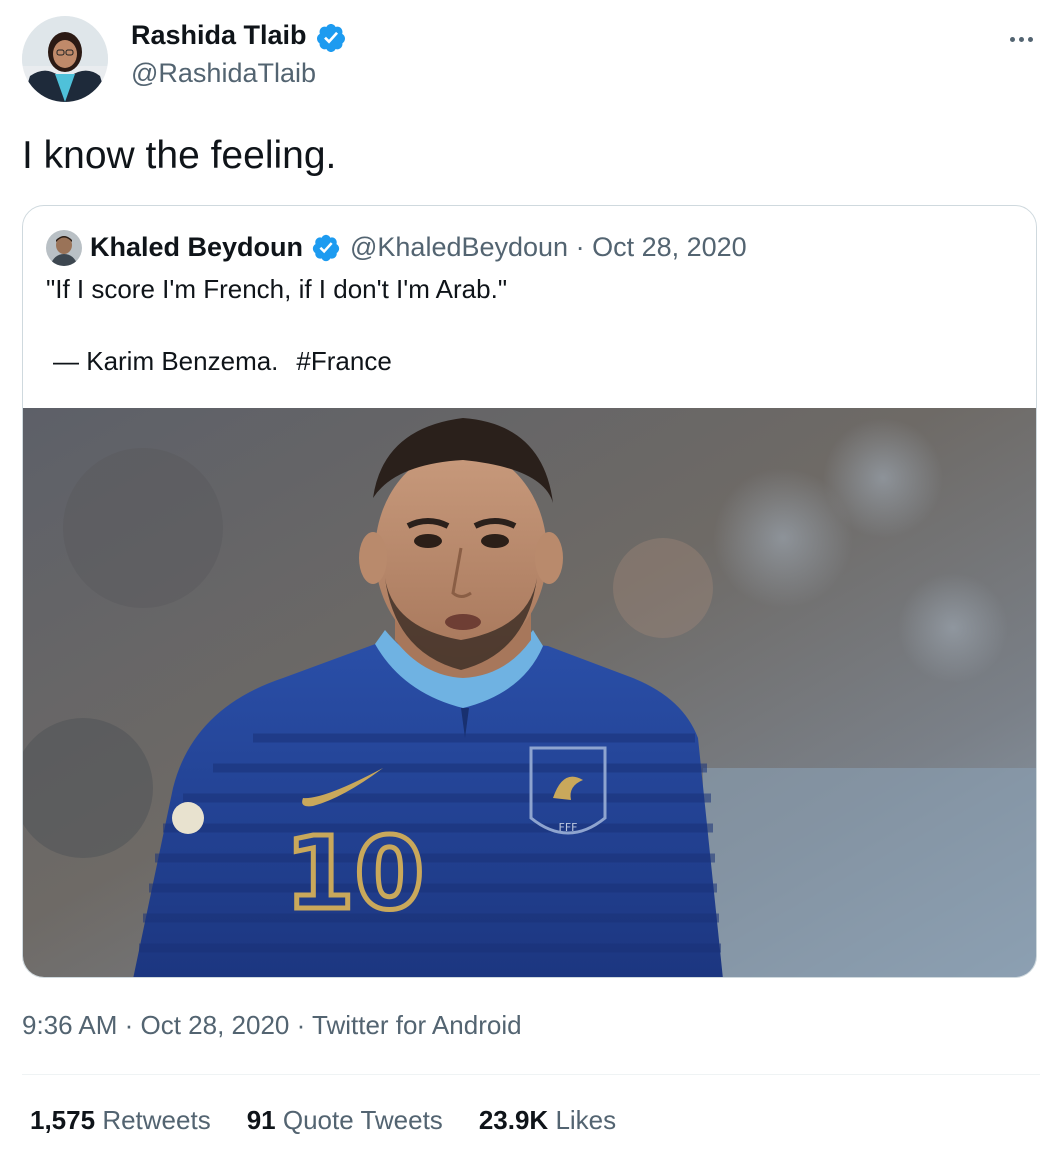 The image size is (1062, 1166). I want to click on svg-text: FFF, so click(568, 827).